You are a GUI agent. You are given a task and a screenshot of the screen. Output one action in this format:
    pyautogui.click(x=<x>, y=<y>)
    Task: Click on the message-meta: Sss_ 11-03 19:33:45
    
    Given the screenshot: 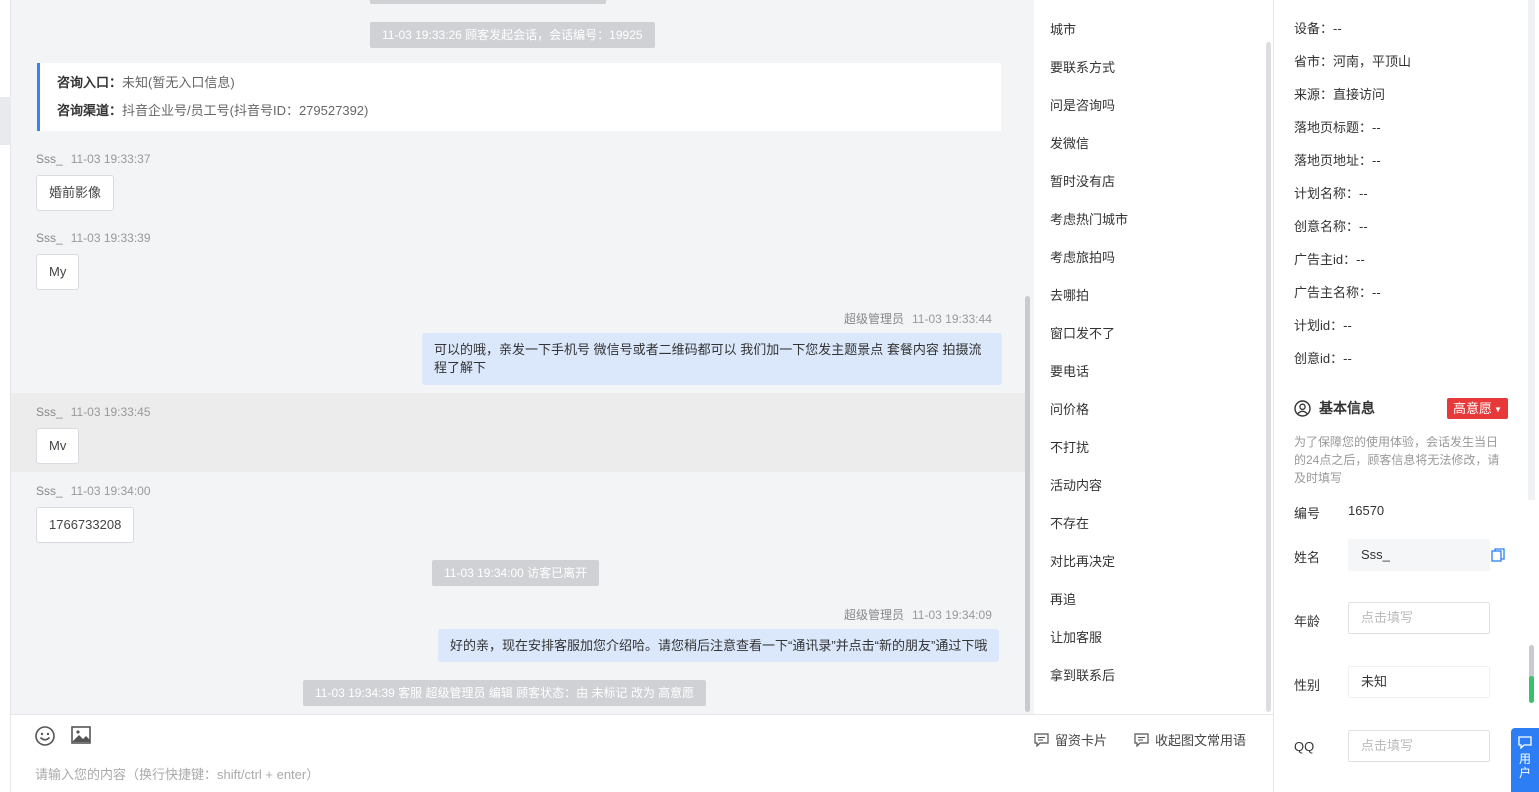 What is the action you would take?
    pyautogui.click(x=93, y=412)
    